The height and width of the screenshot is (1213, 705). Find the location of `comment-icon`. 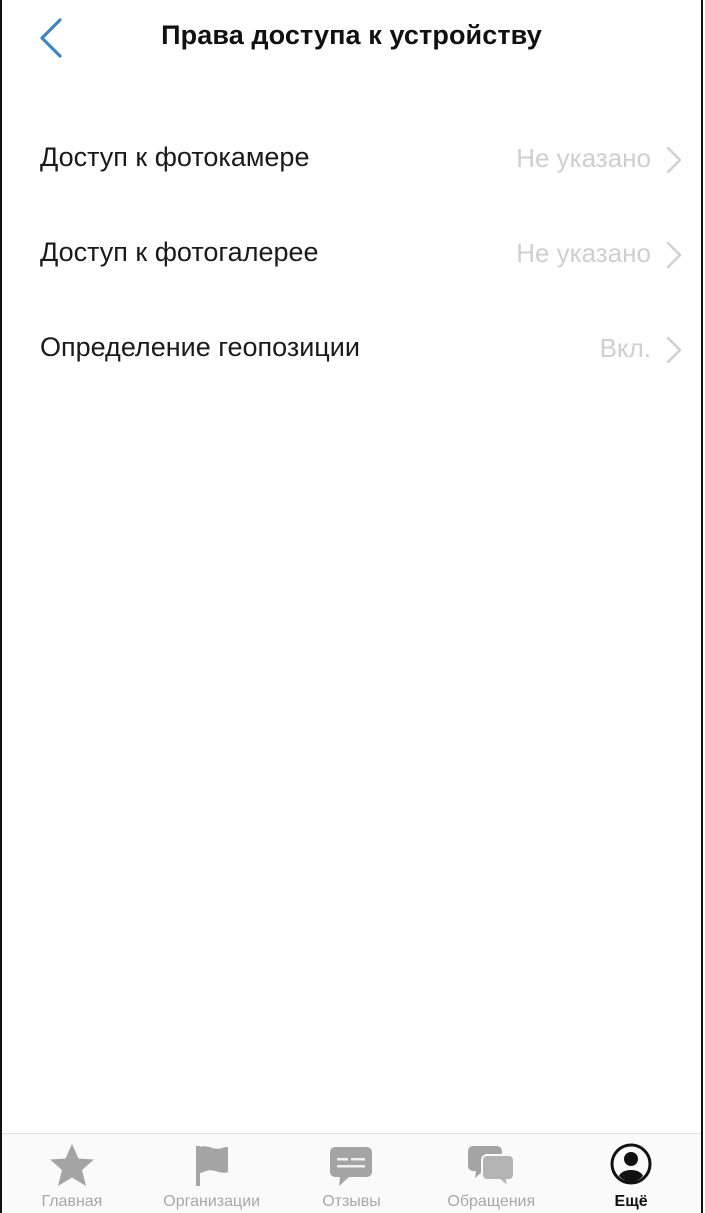

comment-icon is located at coordinates (351, 1166).